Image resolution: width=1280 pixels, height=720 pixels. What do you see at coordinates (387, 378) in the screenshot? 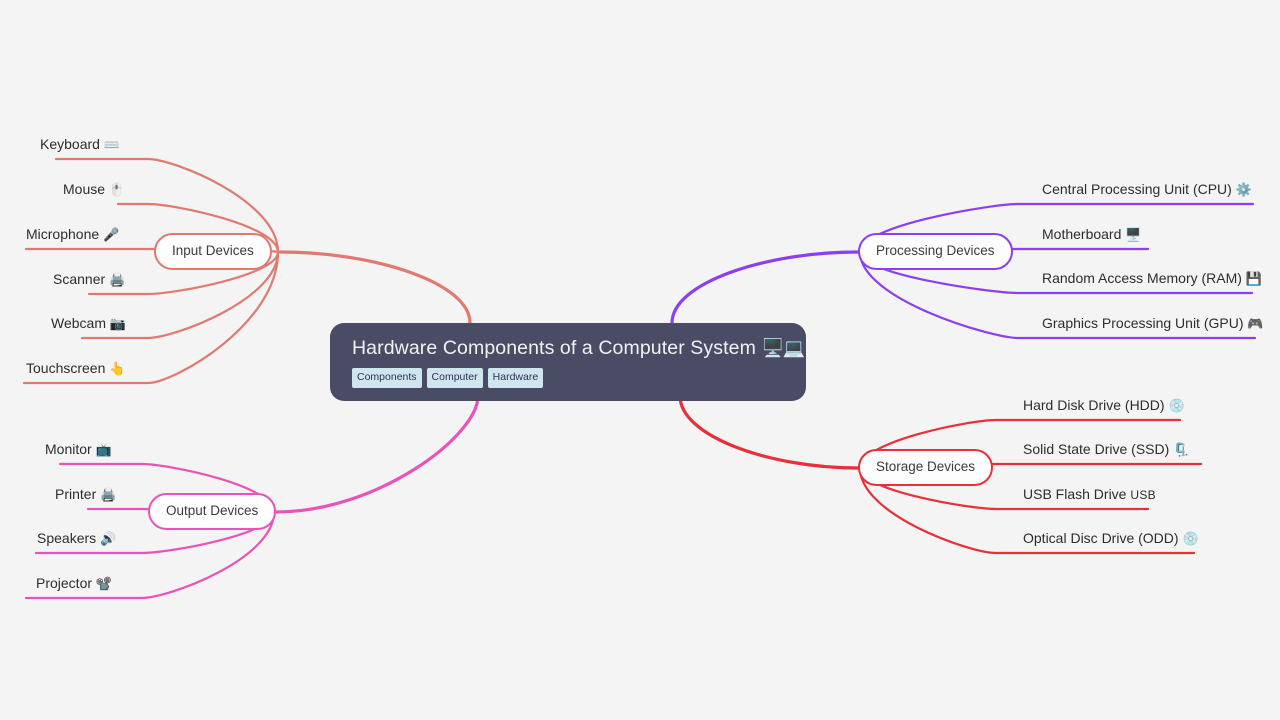
I see `root-tag: Components` at bounding box center [387, 378].